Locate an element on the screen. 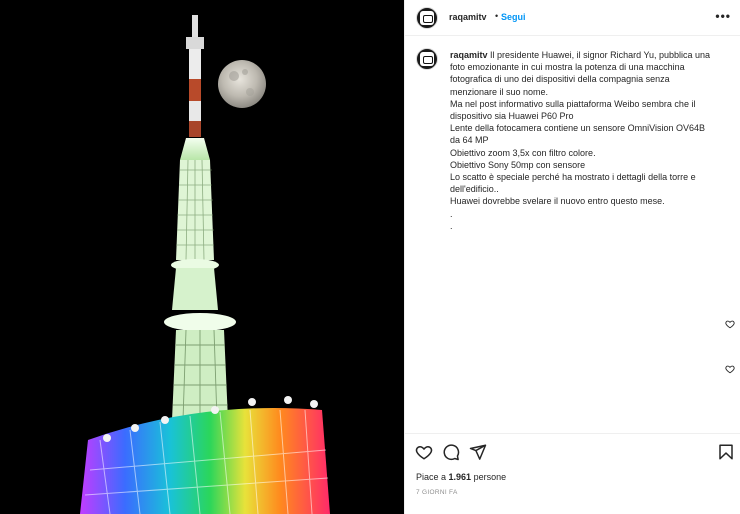  post-header: raqamitv • Segui ••• is located at coordinates (572, 18).